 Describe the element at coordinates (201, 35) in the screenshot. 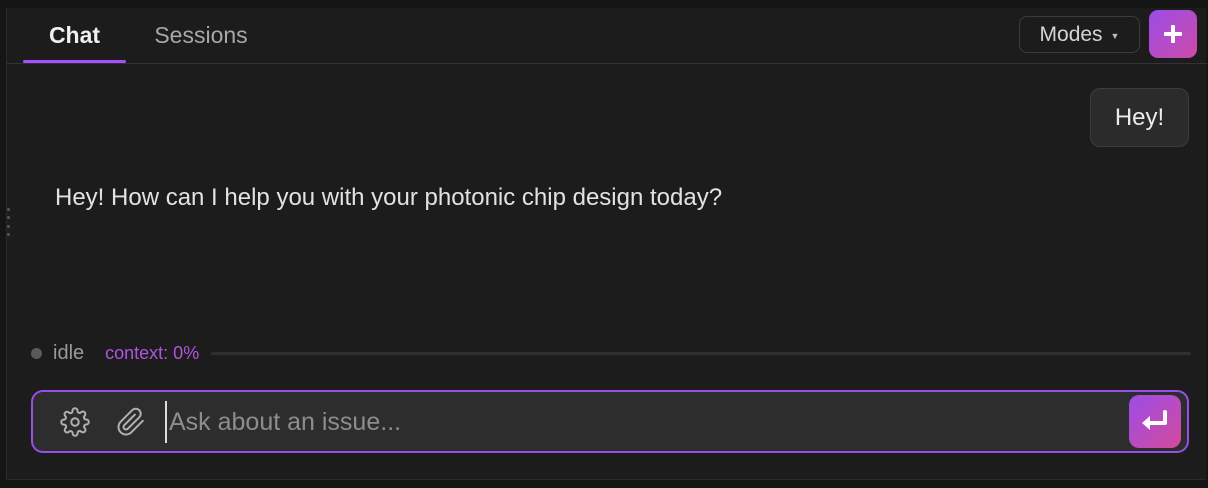

I see `tab-sessions: Sessions` at that location.